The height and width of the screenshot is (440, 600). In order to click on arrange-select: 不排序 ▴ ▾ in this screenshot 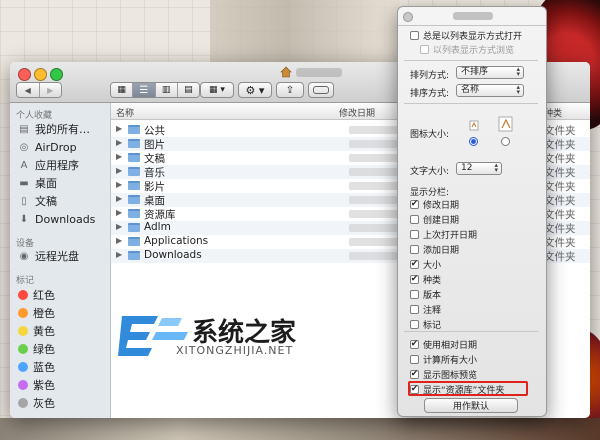, I will do `click(490, 72)`.